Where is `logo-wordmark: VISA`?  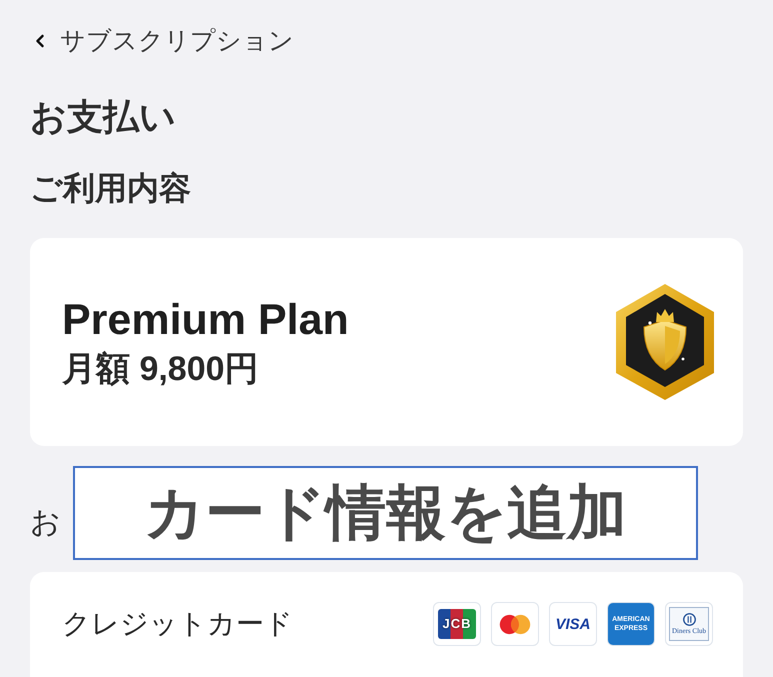 logo-wordmark: VISA is located at coordinates (572, 624).